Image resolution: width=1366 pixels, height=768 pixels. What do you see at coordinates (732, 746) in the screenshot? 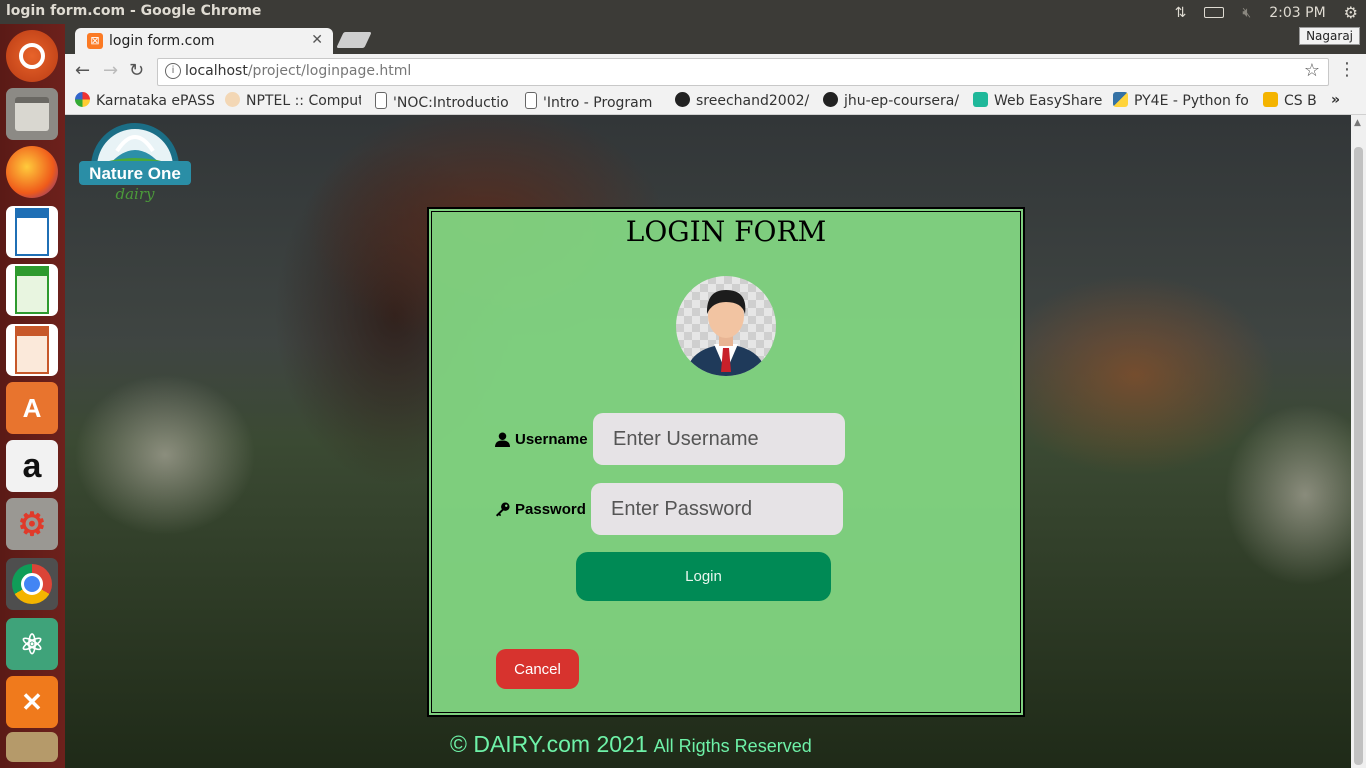
I see `footer-rights: All Rigths Reserved` at bounding box center [732, 746].